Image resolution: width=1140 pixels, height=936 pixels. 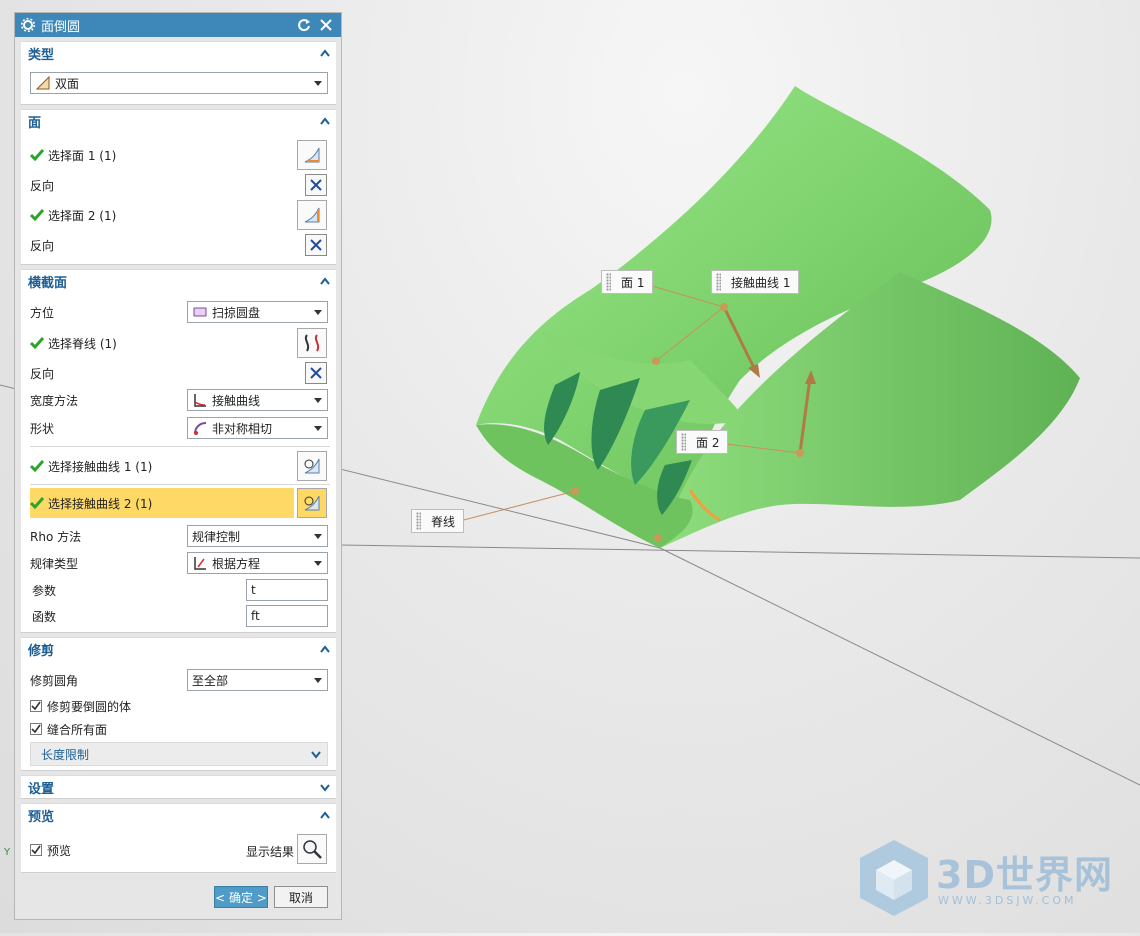 I want to click on show-result-button, so click(x=312, y=849).